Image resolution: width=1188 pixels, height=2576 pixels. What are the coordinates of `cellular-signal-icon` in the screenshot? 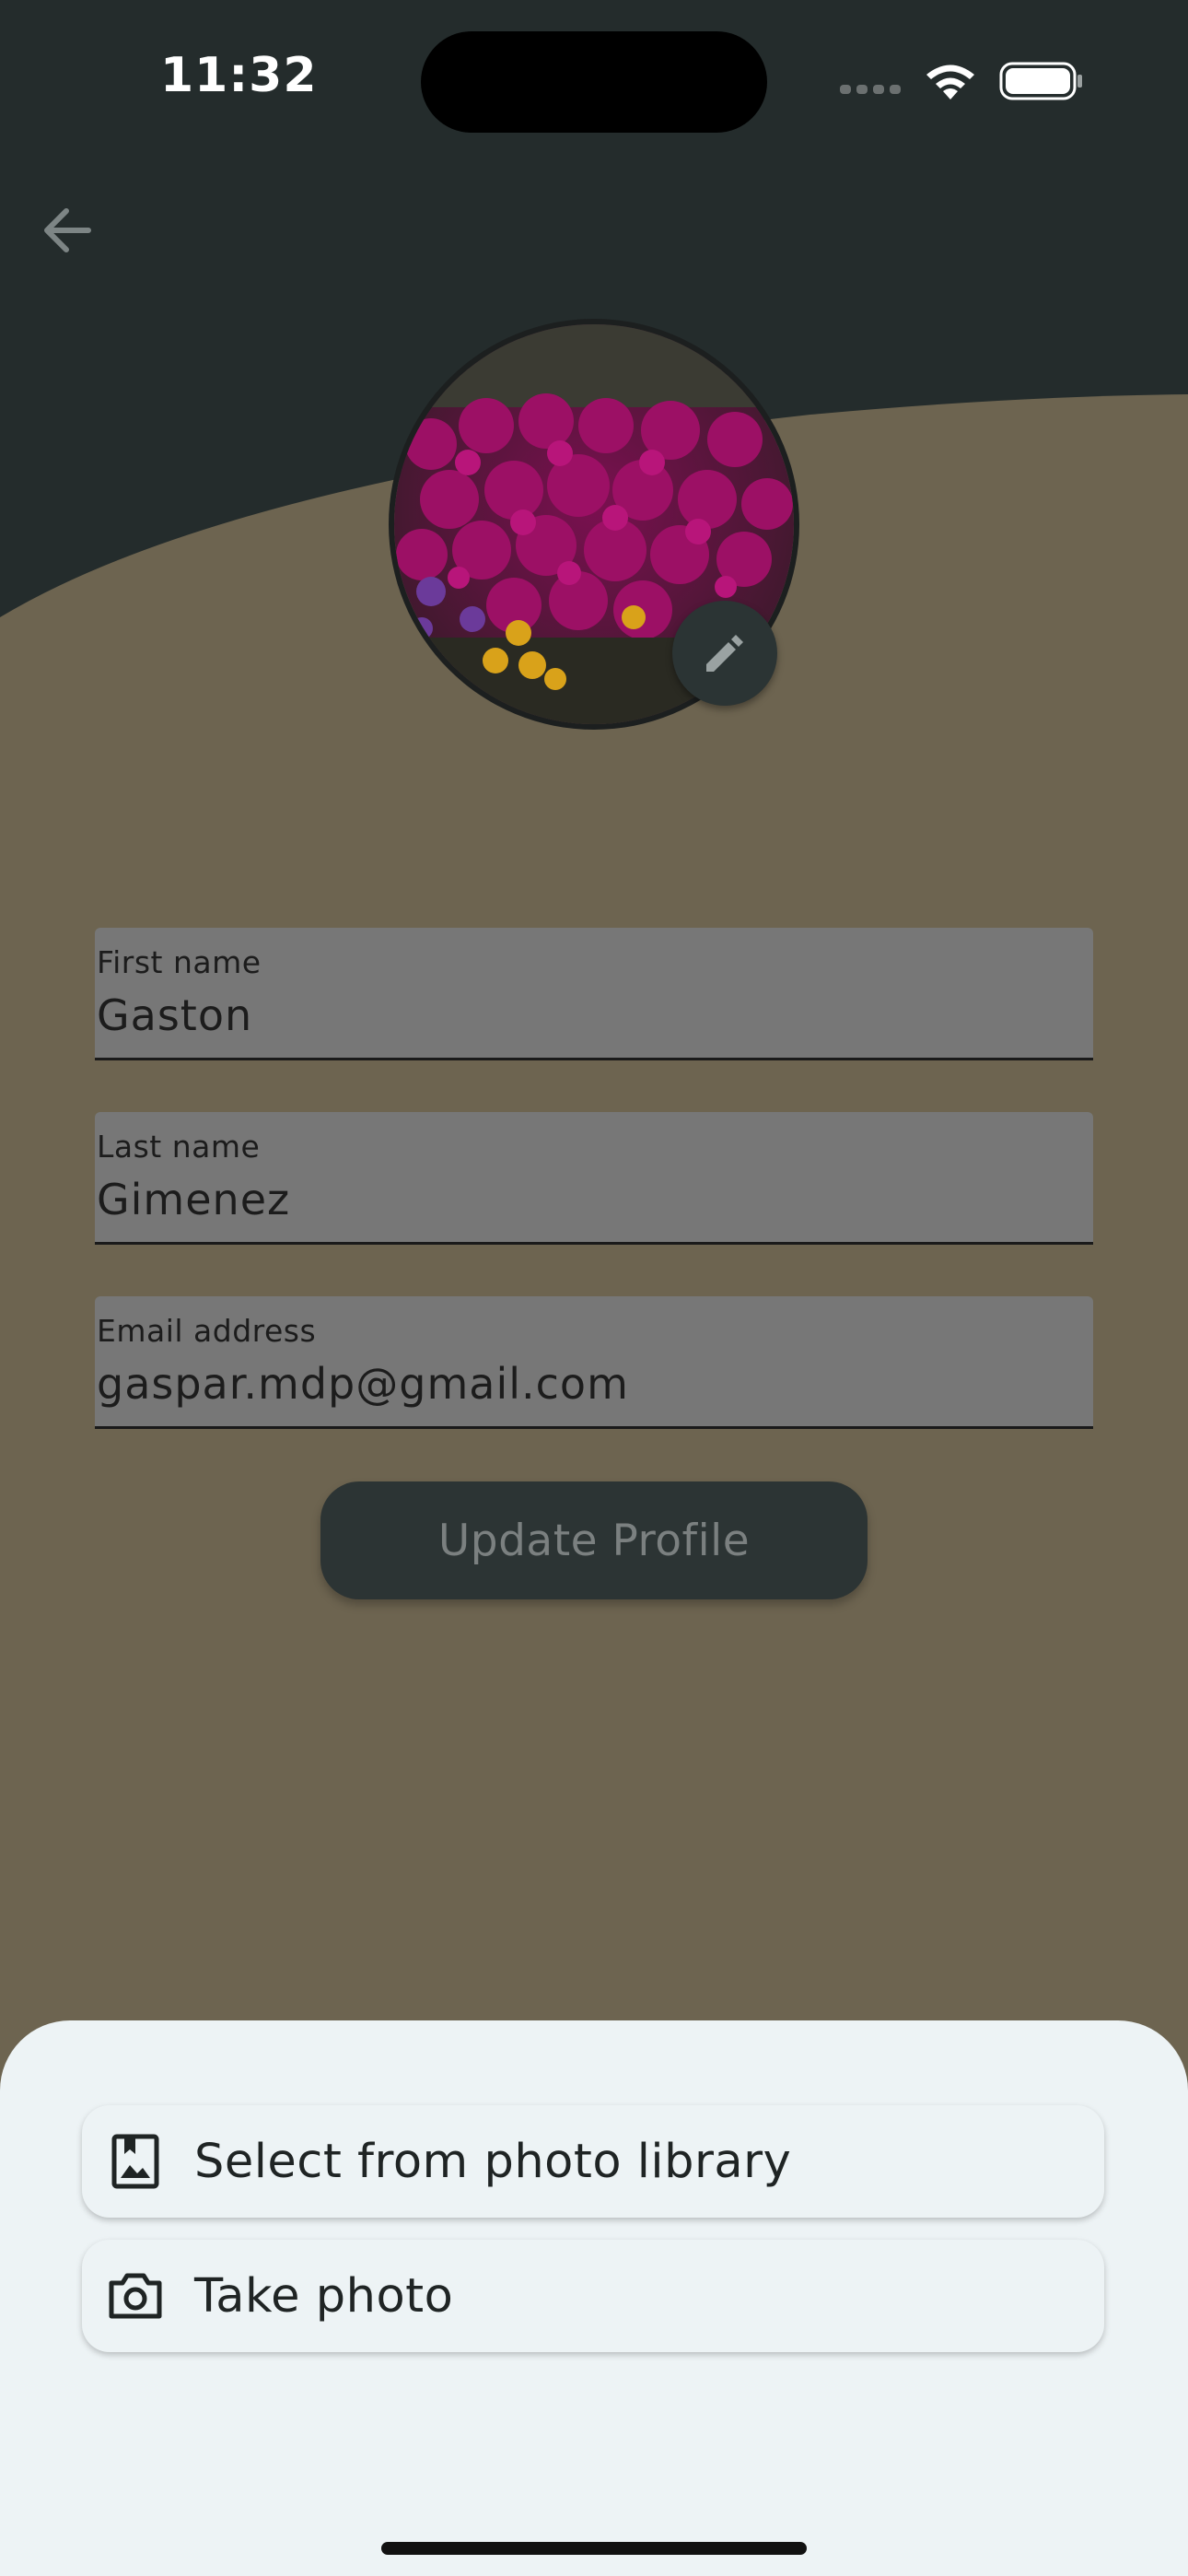 It's located at (870, 89).